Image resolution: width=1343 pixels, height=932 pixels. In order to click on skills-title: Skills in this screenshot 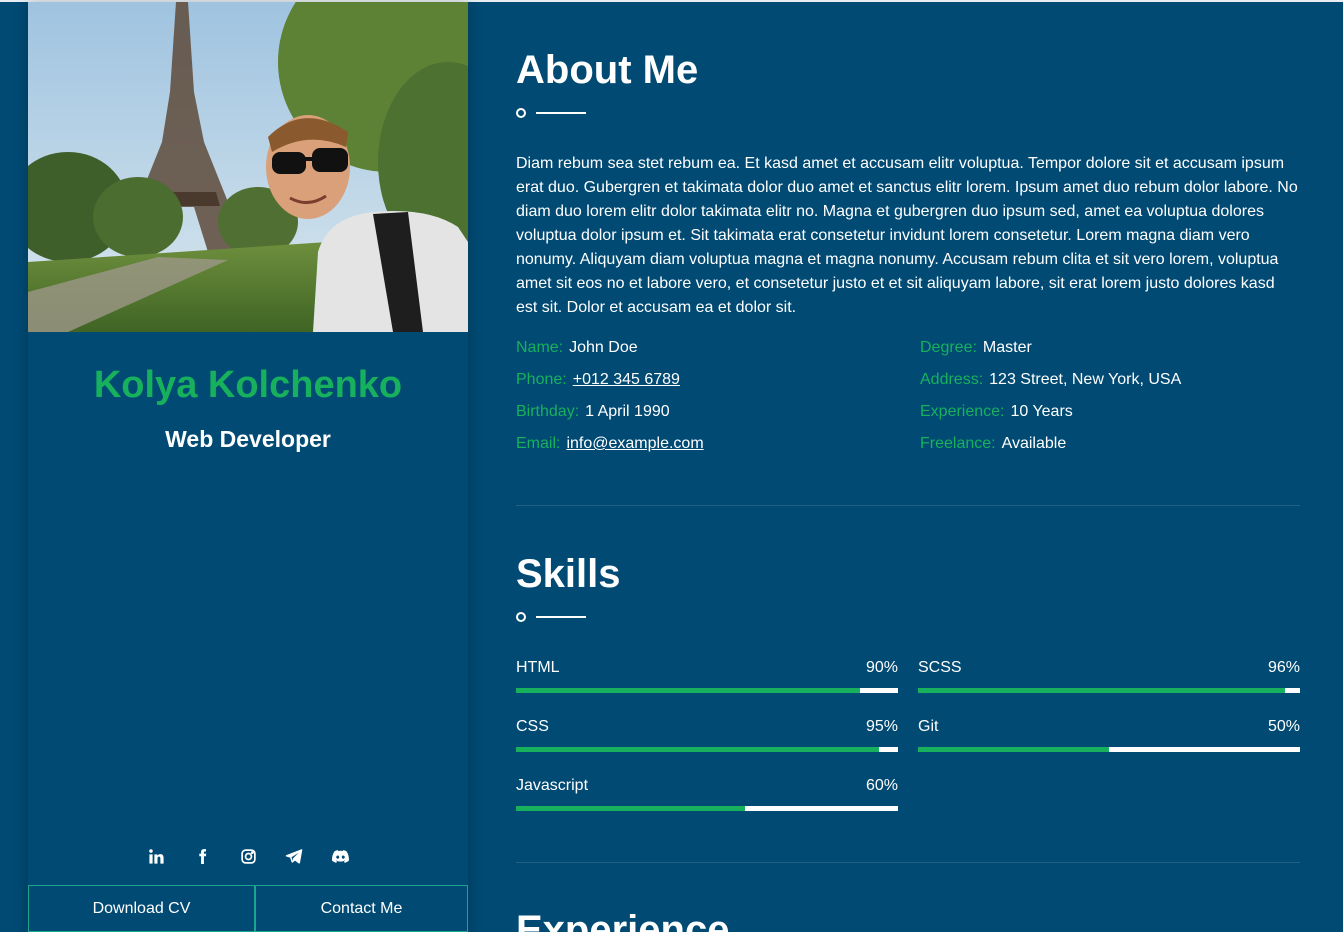, I will do `click(568, 574)`.